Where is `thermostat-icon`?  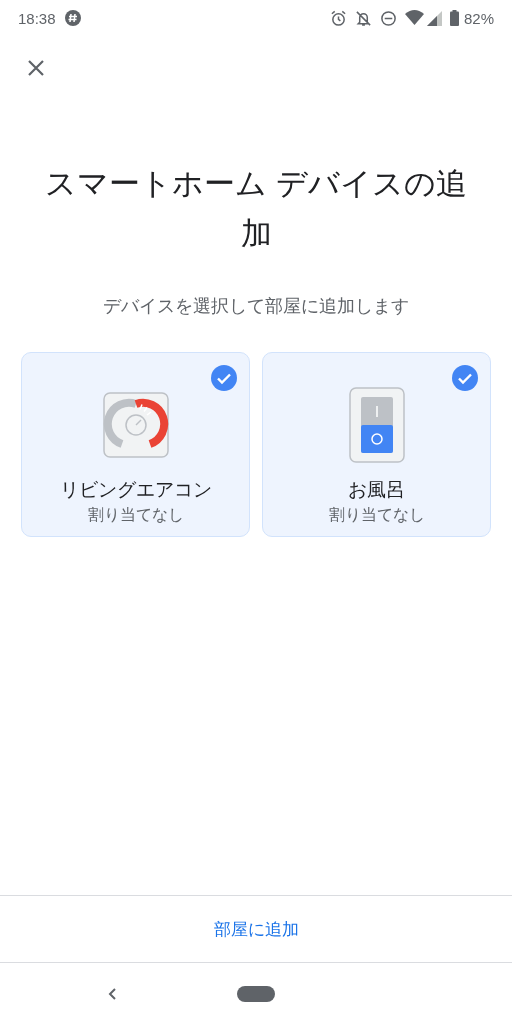 thermostat-icon is located at coordinates (135, 425).